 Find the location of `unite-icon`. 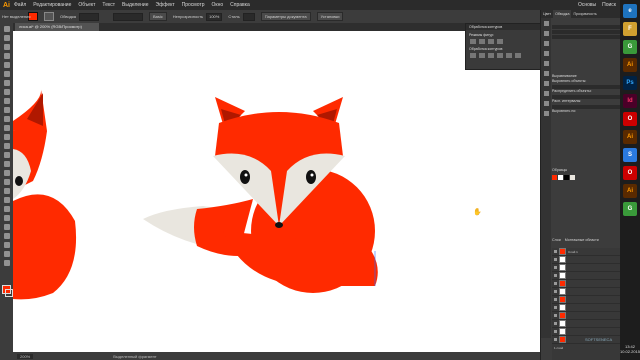

unite-icon is located at coordinates (473, 41).